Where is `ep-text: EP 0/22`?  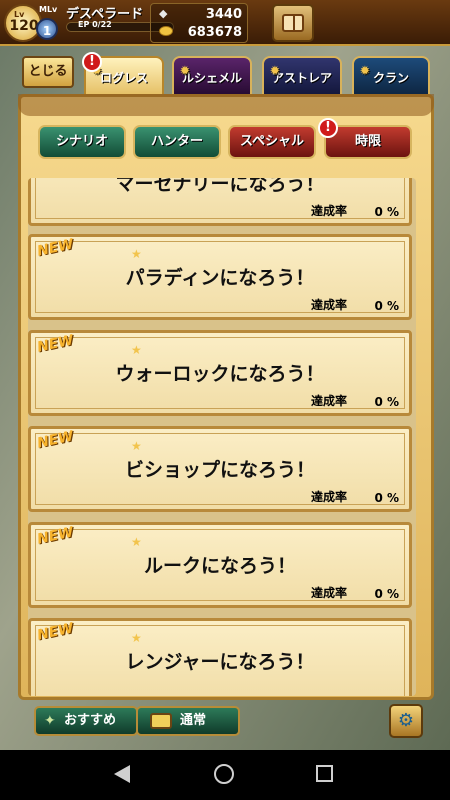 ep-text: EP 0/22 is located at coordinates (95, 24).